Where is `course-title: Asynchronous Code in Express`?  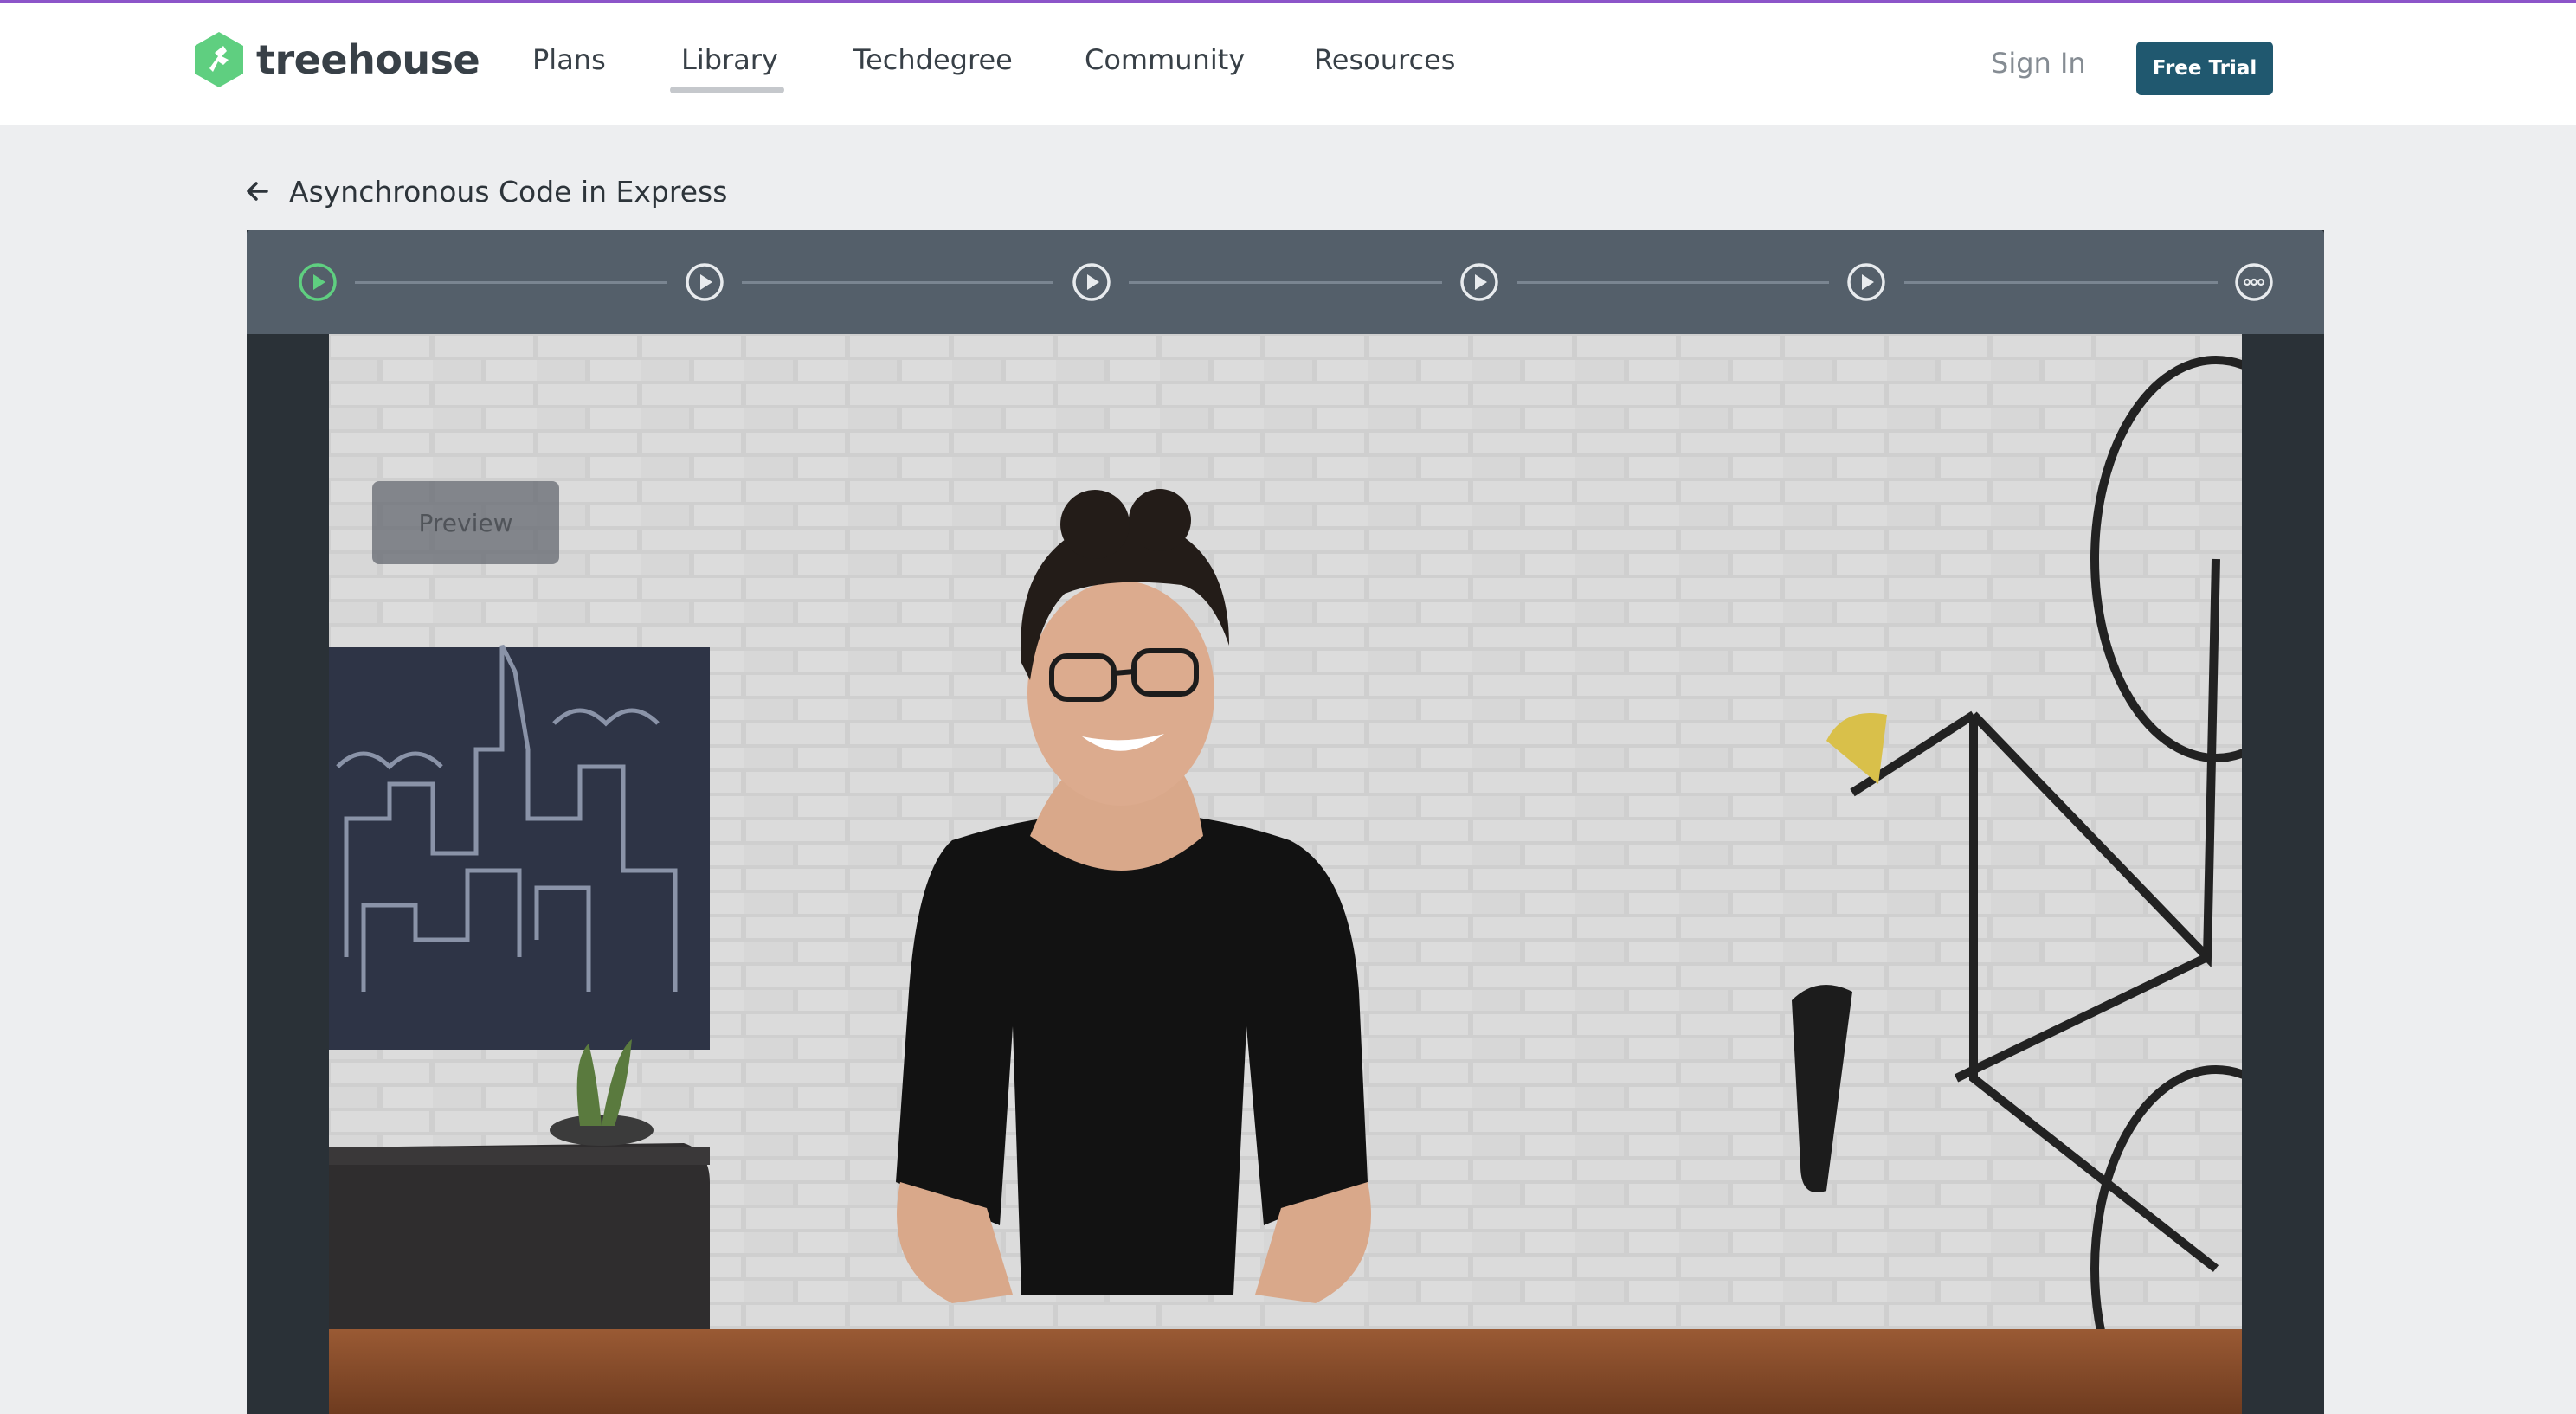
course-title: Asynchronous Code in Express is located at coordinates (508, 192).